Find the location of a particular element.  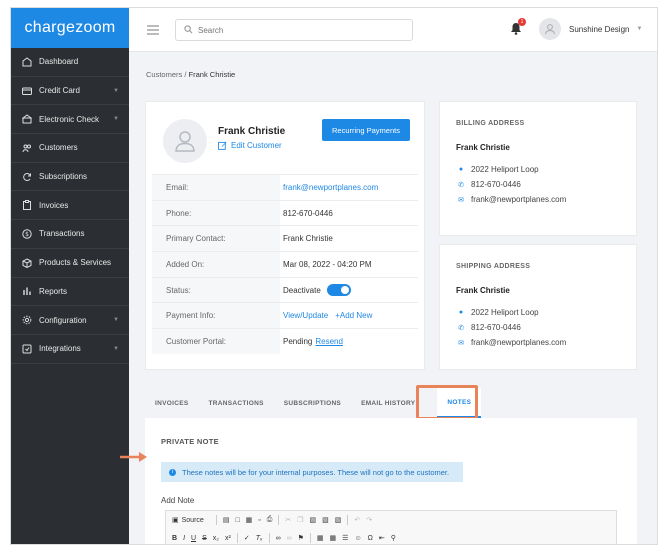

iframe-icon: ⚲ is located at coordinates (393, 538).